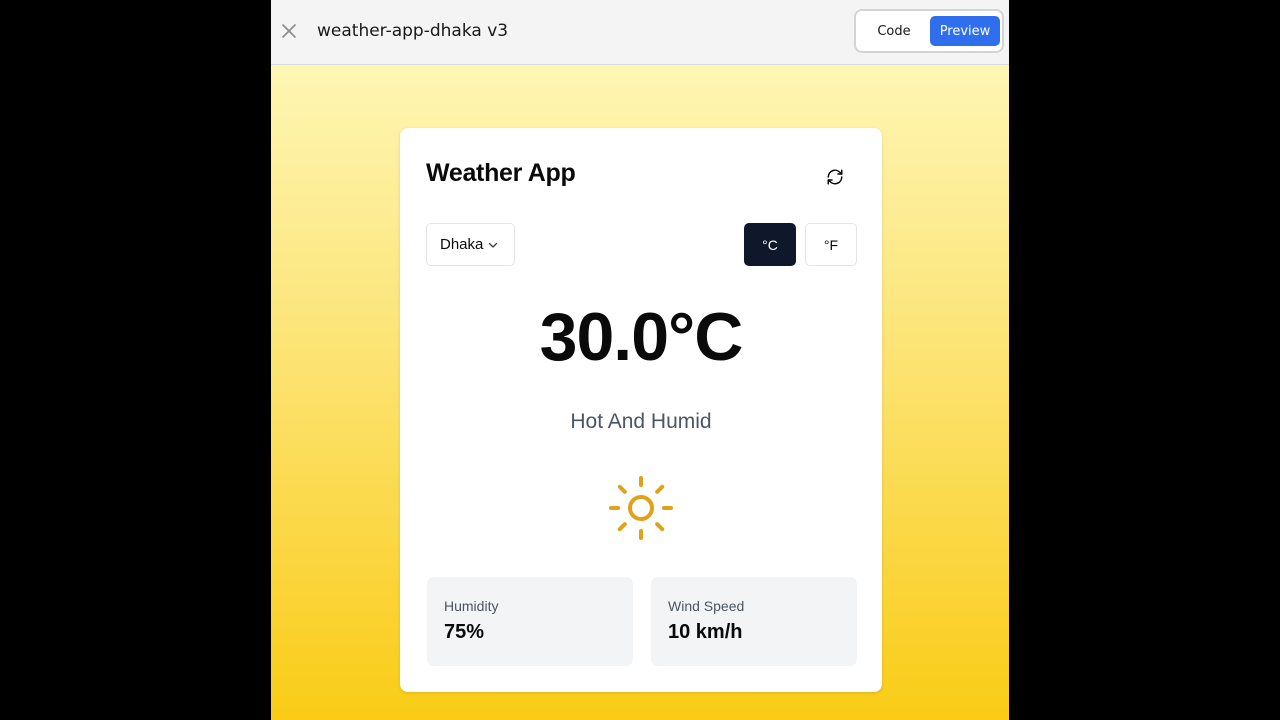  What do you see at coordinates (706, 606) in the screenshot?
I see `wind-speed-label: Wind Speed` at bounding box center [706, 606].